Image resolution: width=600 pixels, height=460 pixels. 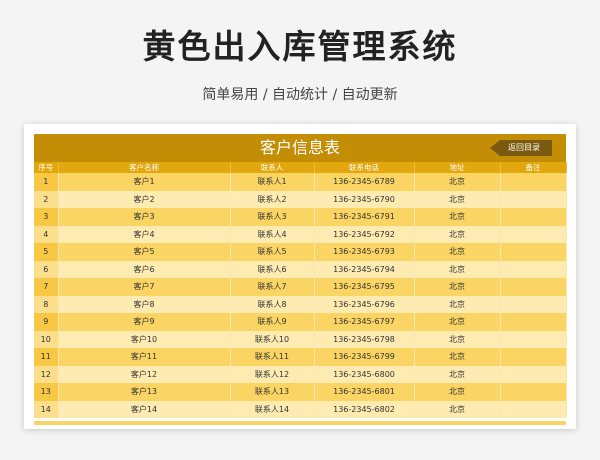 What do you see at coordinates (364, 304) in the screenshot?
I see `cell-phone: 136-2345-6796` at bounding box center [364, 304].